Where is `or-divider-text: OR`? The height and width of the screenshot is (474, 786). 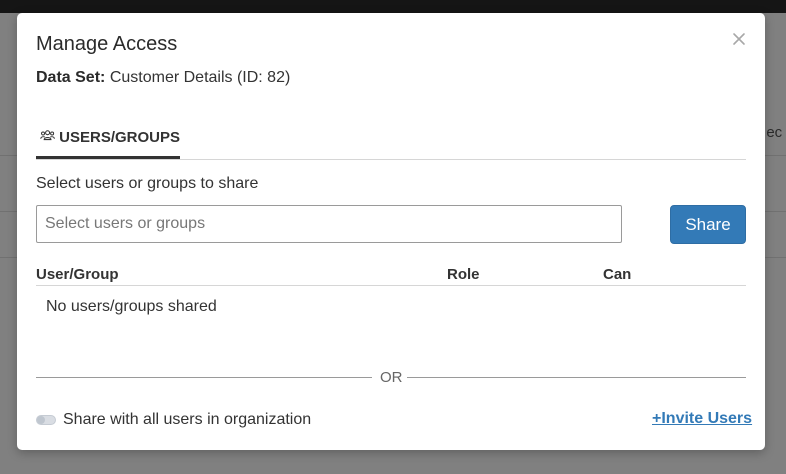 or-divider-text: OR is located at coordinates (391, 377).